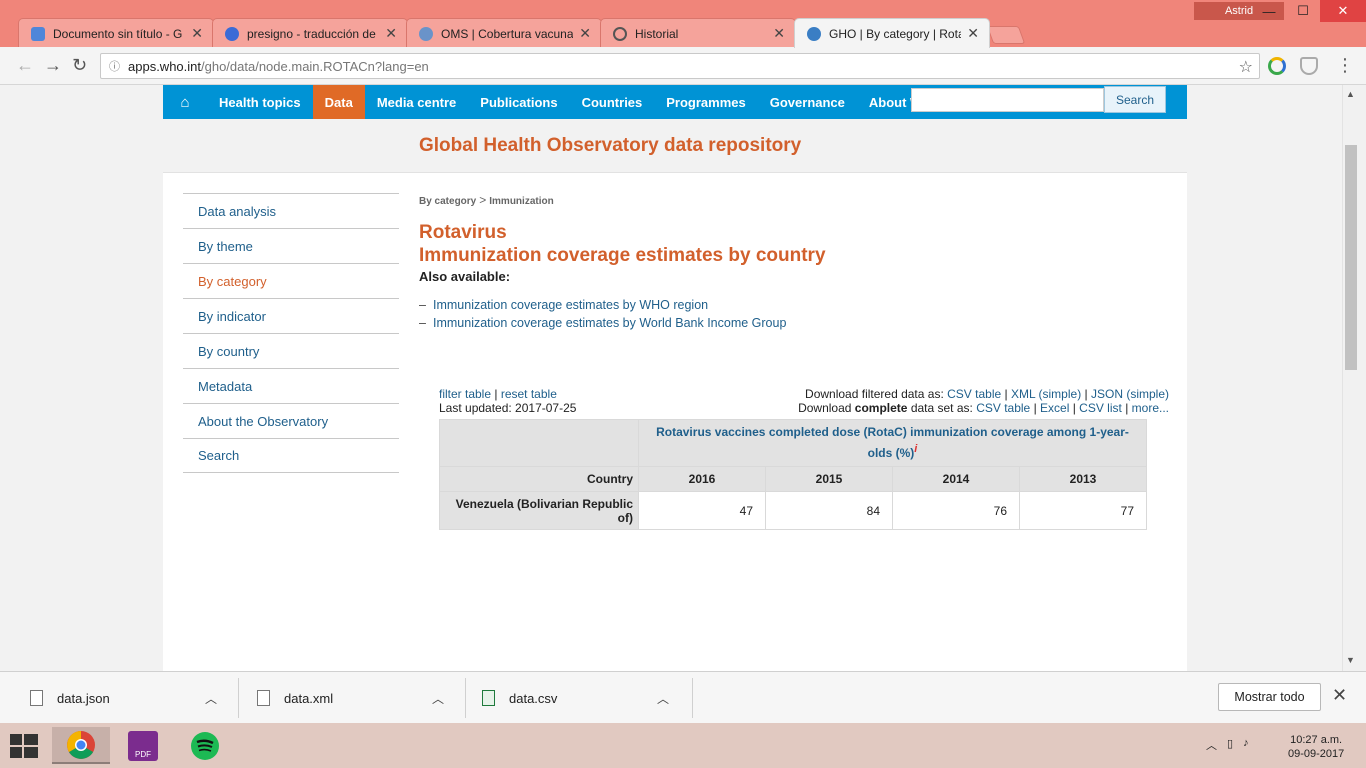  I want to click on download-complete-csv-list: CSV list, so click(1100, 408).